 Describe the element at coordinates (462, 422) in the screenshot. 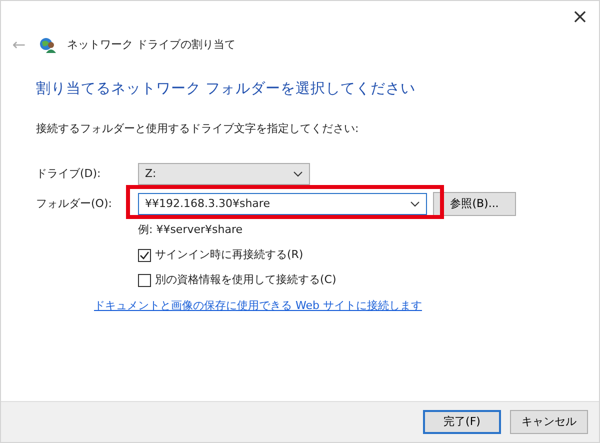

I see `finish-button: 完了(F)` at that location.